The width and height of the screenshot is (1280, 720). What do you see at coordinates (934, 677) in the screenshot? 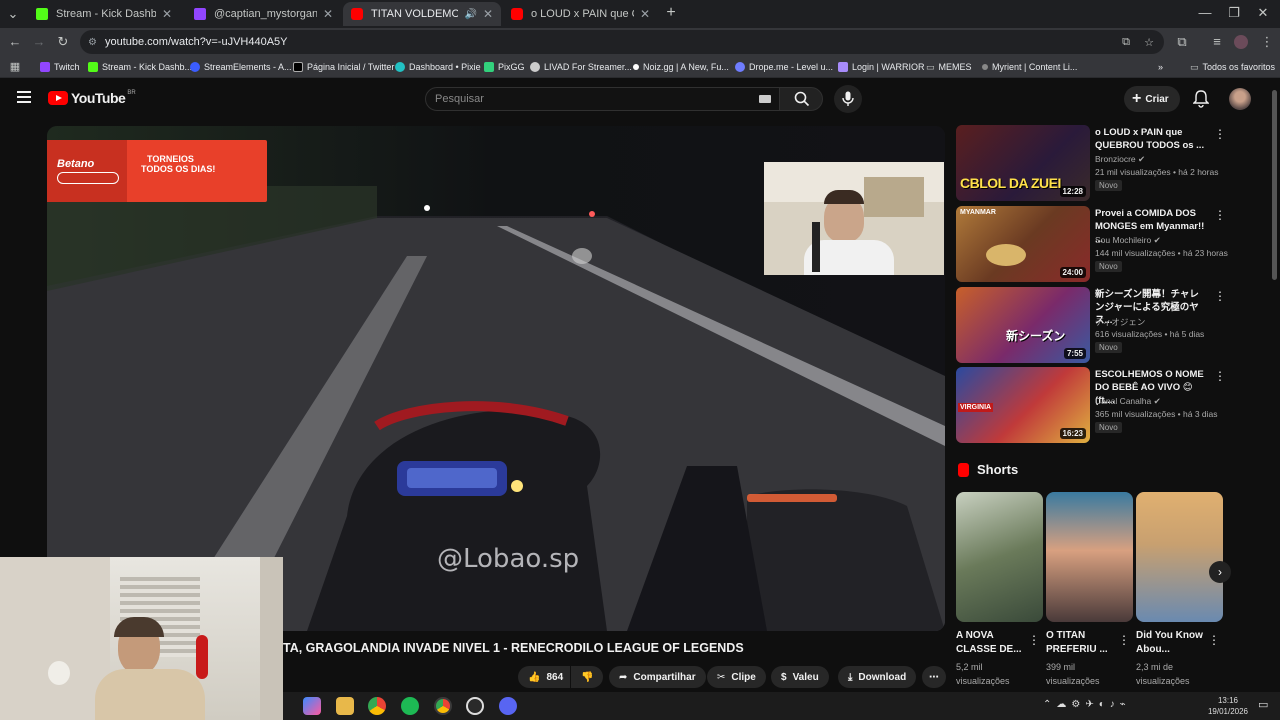
I see `more-actions-button: ⋯` at bounding box center [934, 677].